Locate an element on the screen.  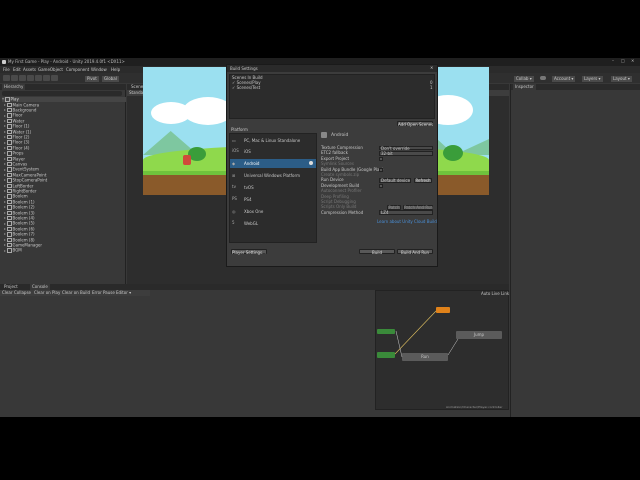
menu-window: Window is located at coordinates (99, 69).